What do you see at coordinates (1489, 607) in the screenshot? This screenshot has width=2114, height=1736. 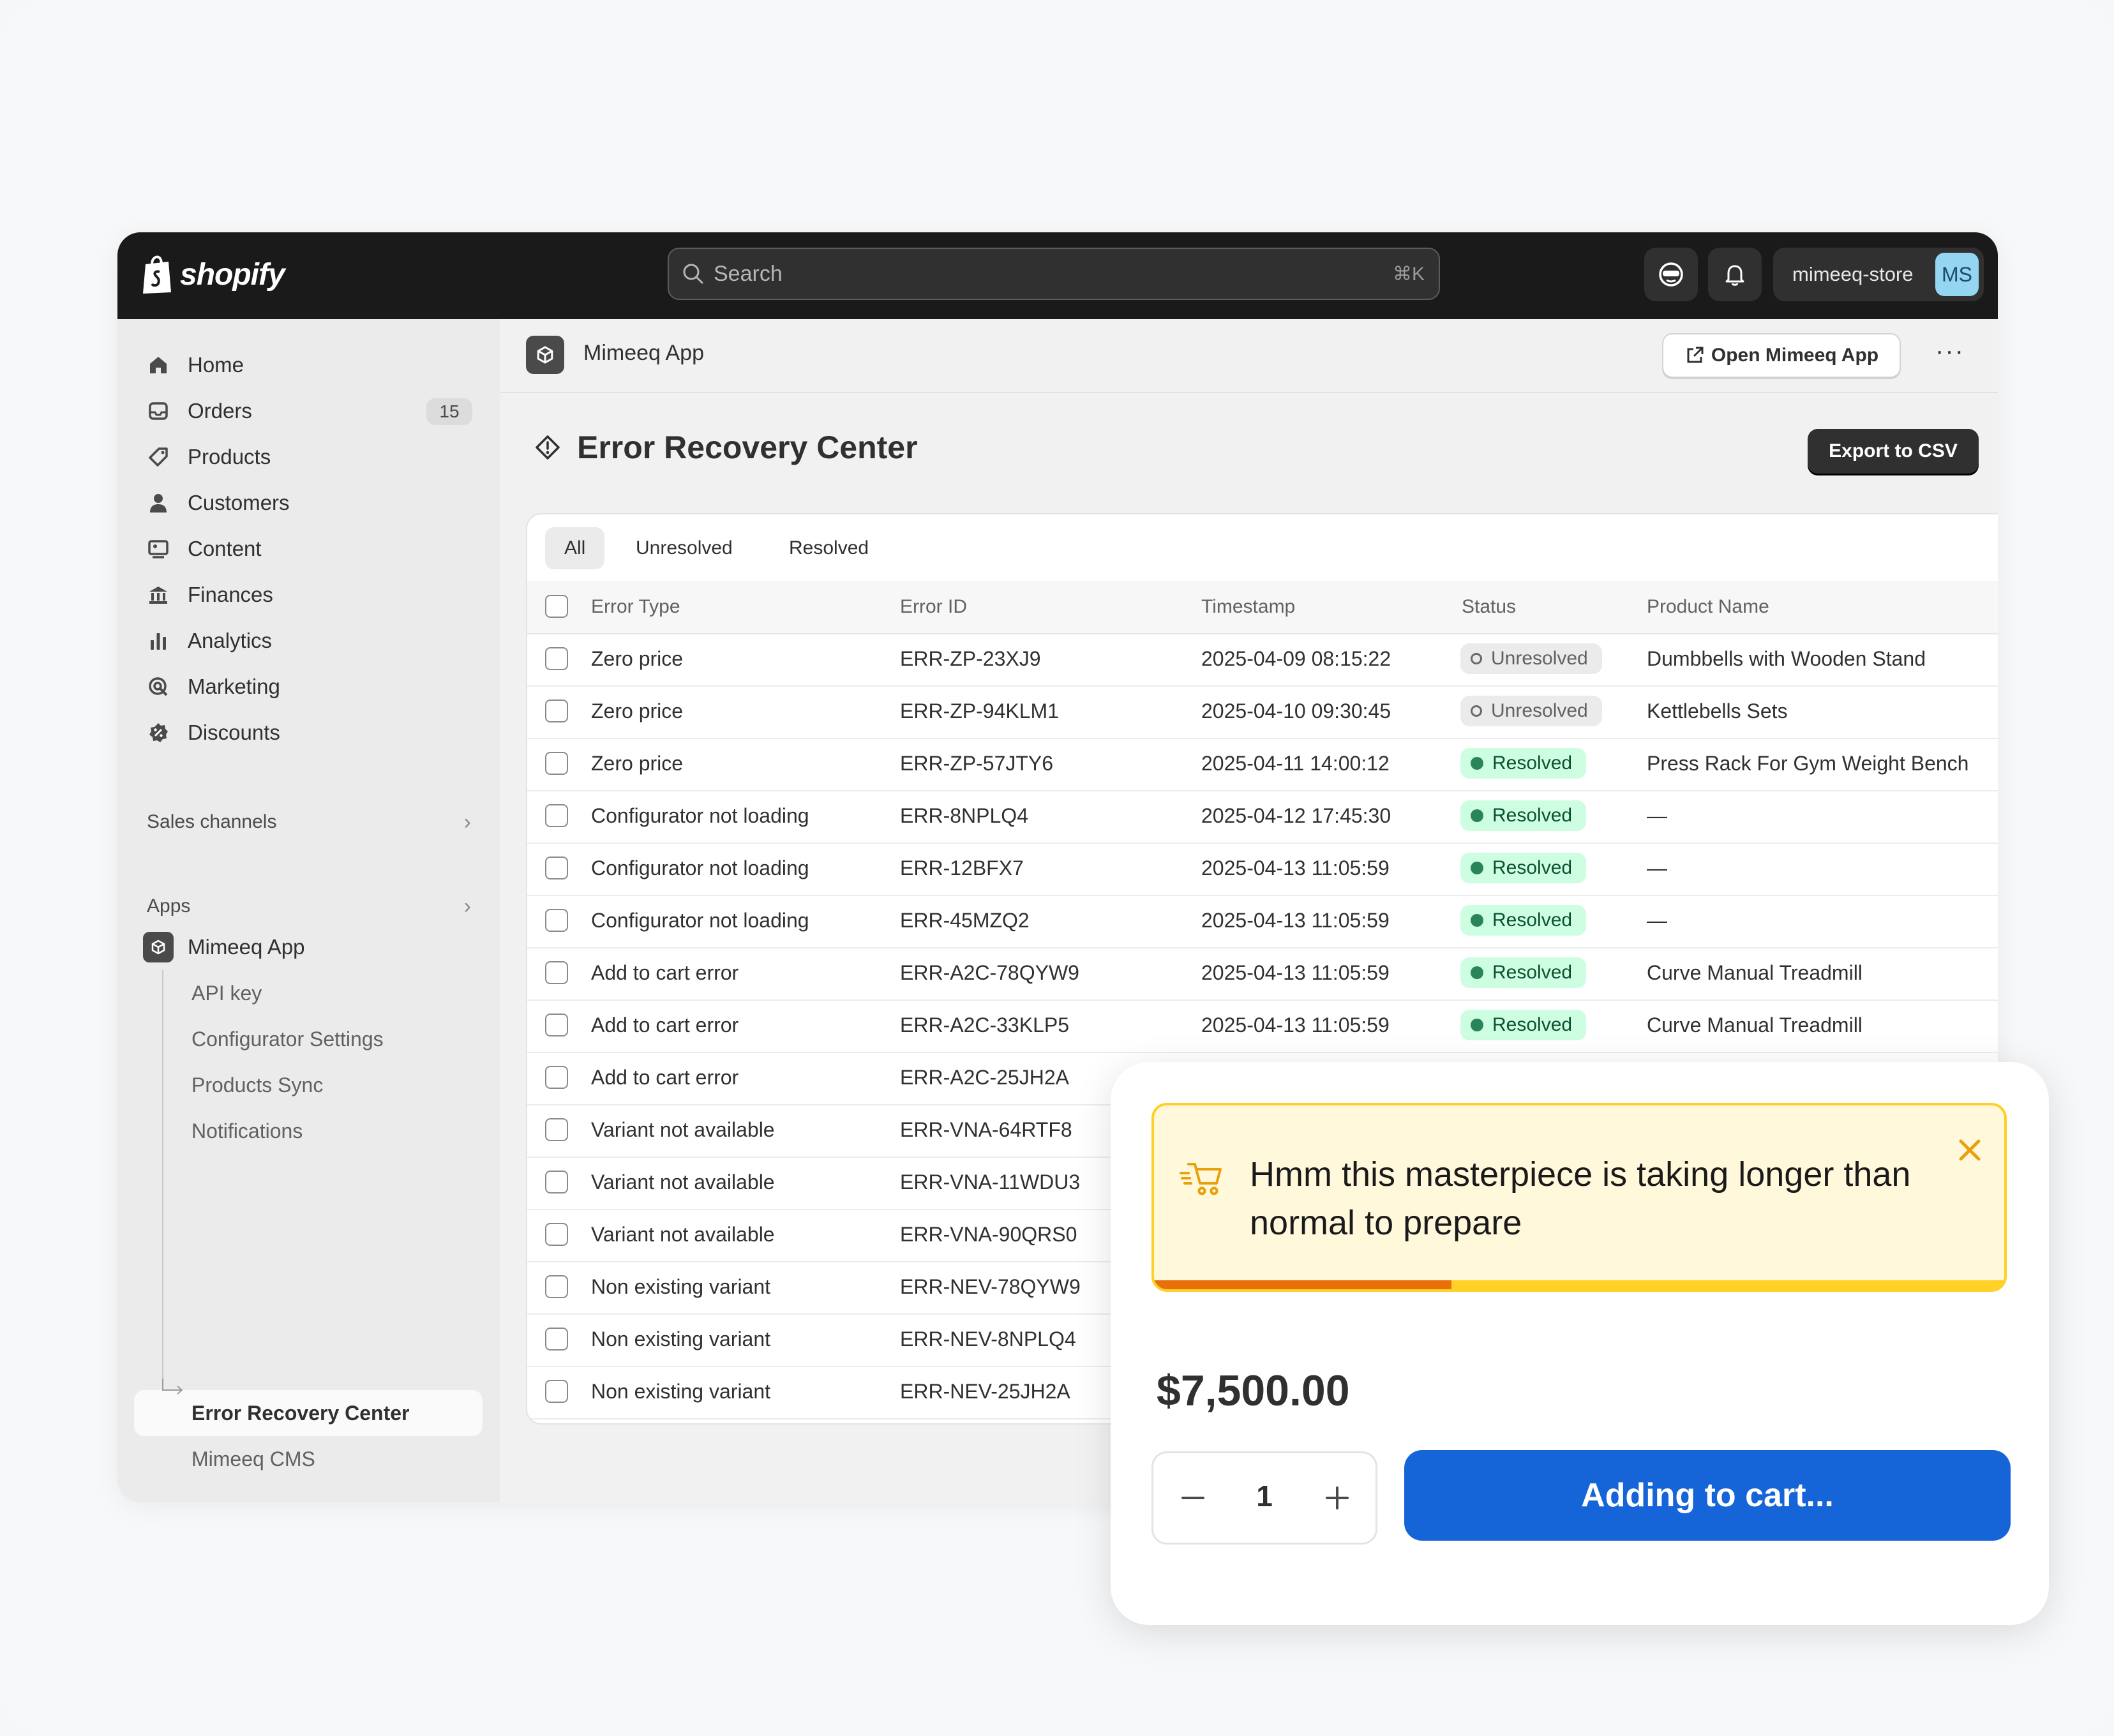 I see `column-header-status: Status` at bounding box center [1489, 607].